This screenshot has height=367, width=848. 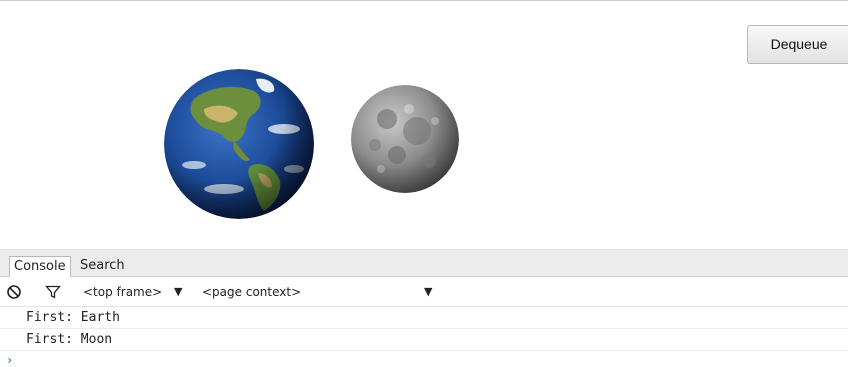 I want to click on console-toolbar: <top frame> ▼ <page context> ▼, so click(x=424, y=292).